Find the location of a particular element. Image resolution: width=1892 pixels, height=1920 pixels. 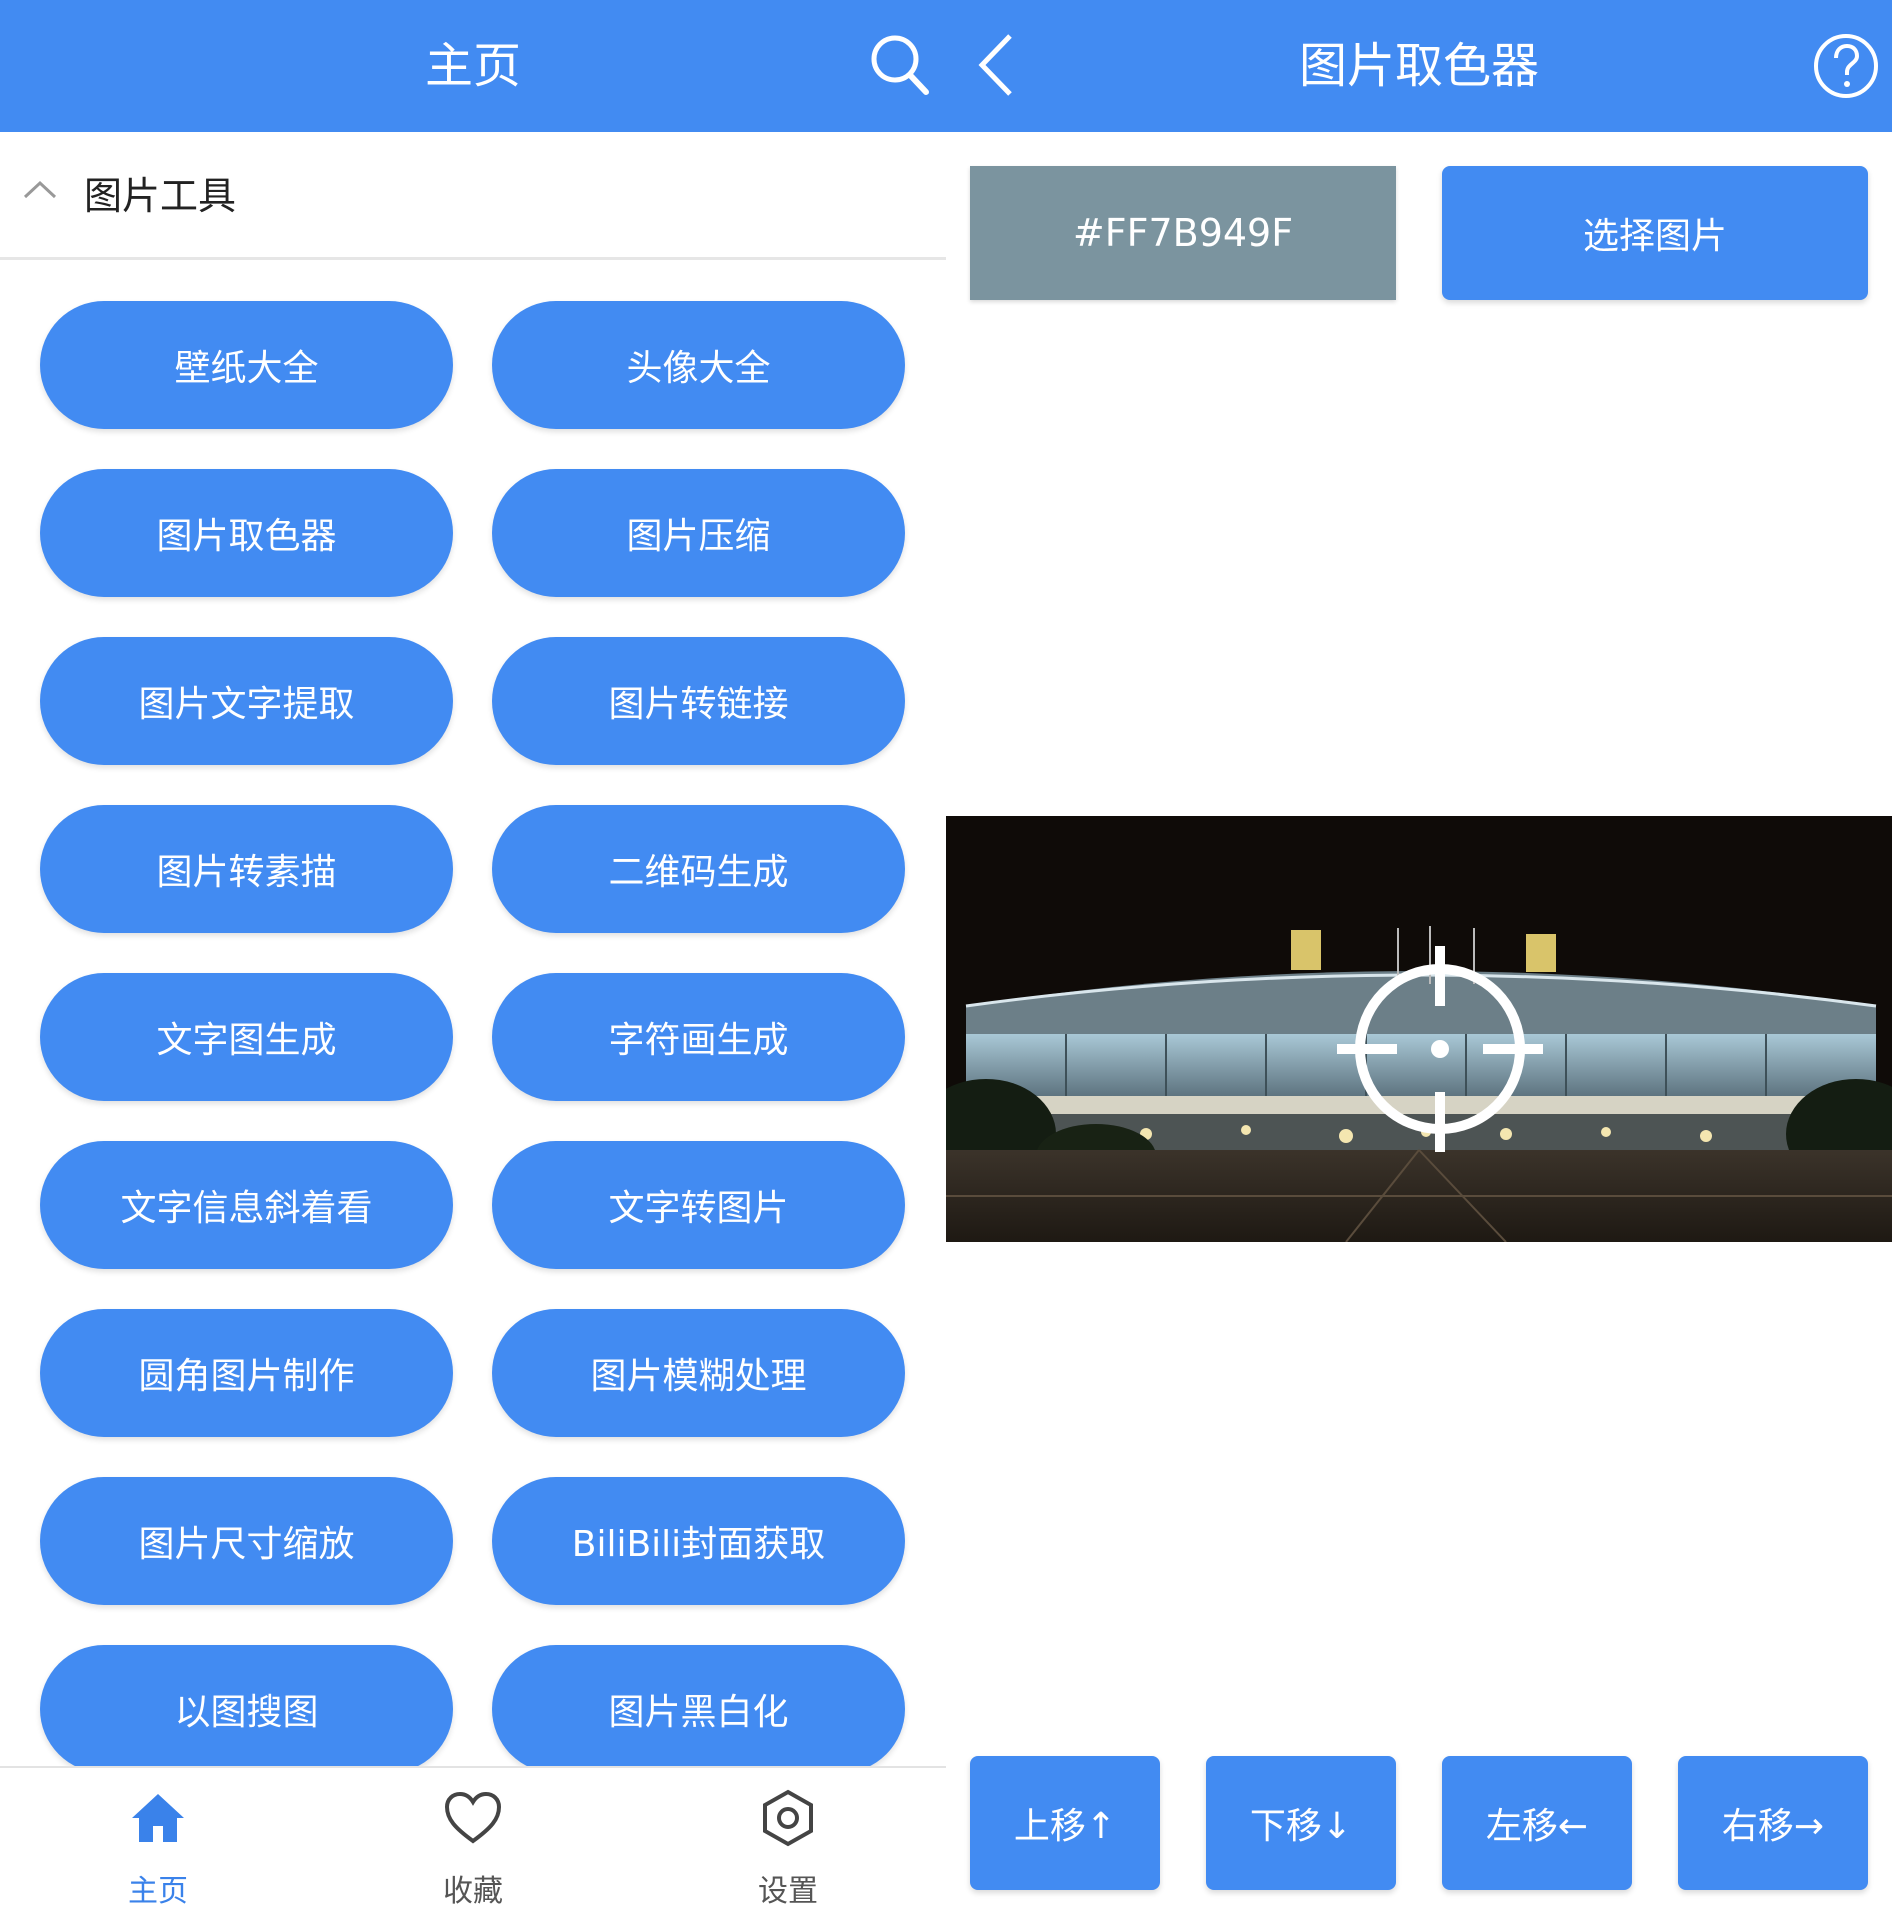

tool-button-sketch: 图片转素描 is located at coordinates (246, 869).